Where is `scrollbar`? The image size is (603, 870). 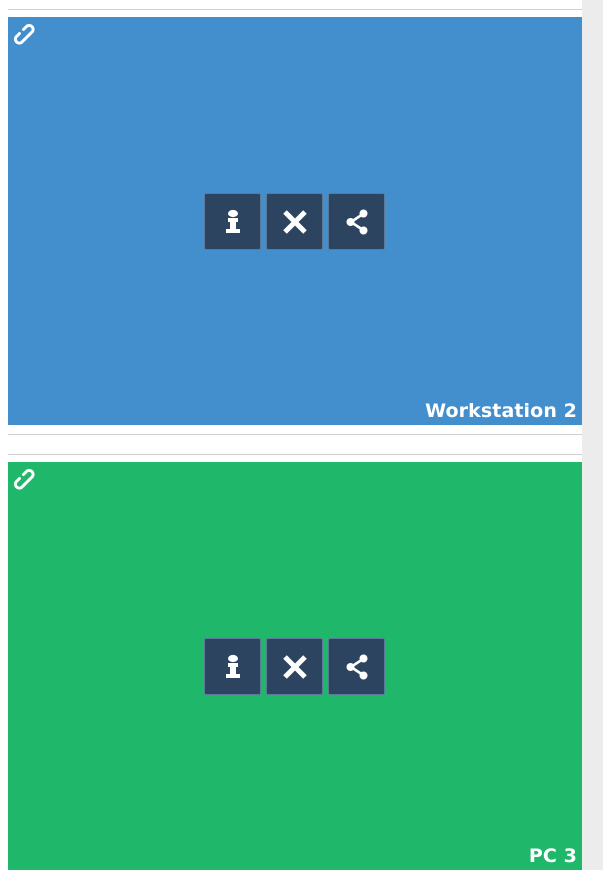
scrollbar is located at coordinates (592, 435).